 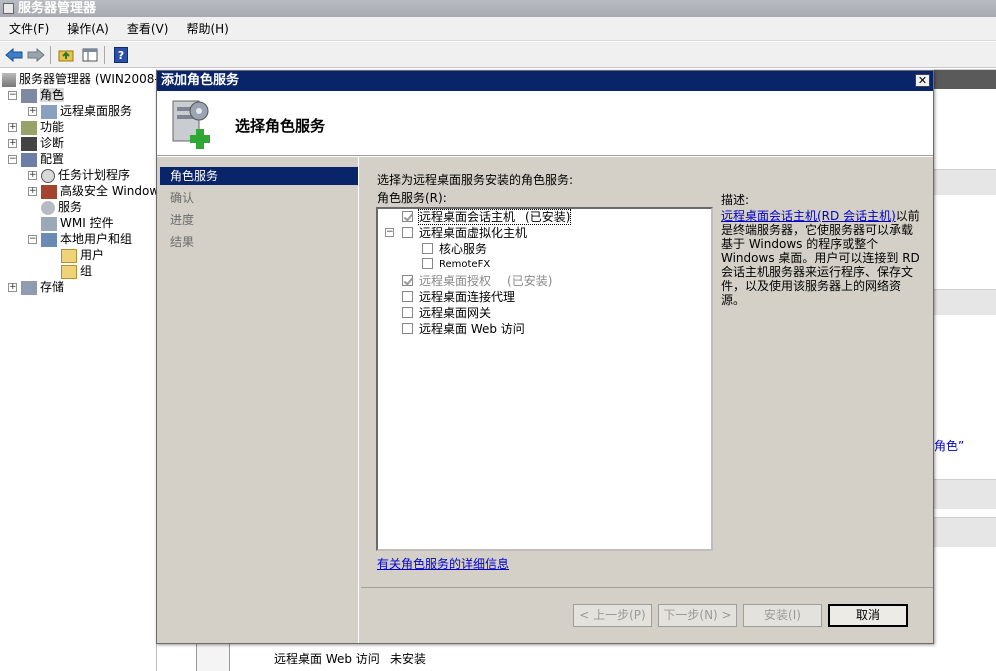 I want to click on window-title-bar: 服务器管理器, so click(x=498, y=8).